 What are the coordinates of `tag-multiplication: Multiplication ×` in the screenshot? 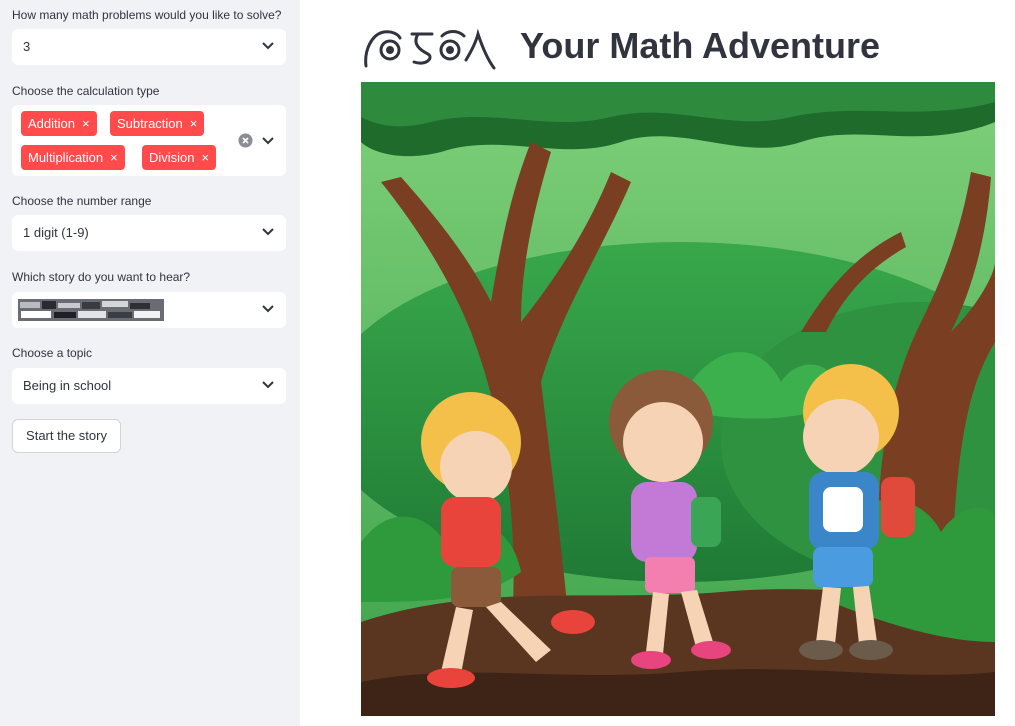 It's located at (73, 157).